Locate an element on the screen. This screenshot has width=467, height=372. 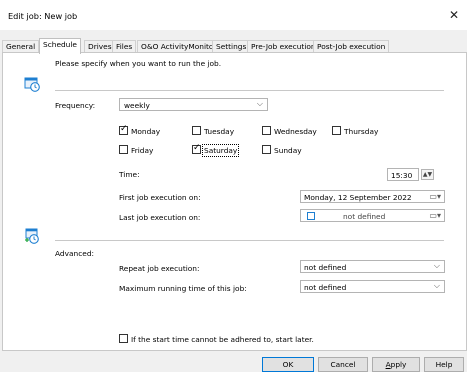
ok-button: OK is located at coordinates (288, 364).